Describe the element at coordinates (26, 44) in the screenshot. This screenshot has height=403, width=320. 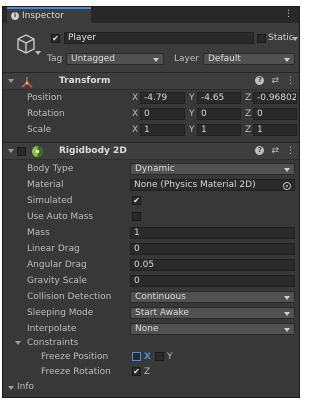
I see `gameobject-cube-icon` at that location.